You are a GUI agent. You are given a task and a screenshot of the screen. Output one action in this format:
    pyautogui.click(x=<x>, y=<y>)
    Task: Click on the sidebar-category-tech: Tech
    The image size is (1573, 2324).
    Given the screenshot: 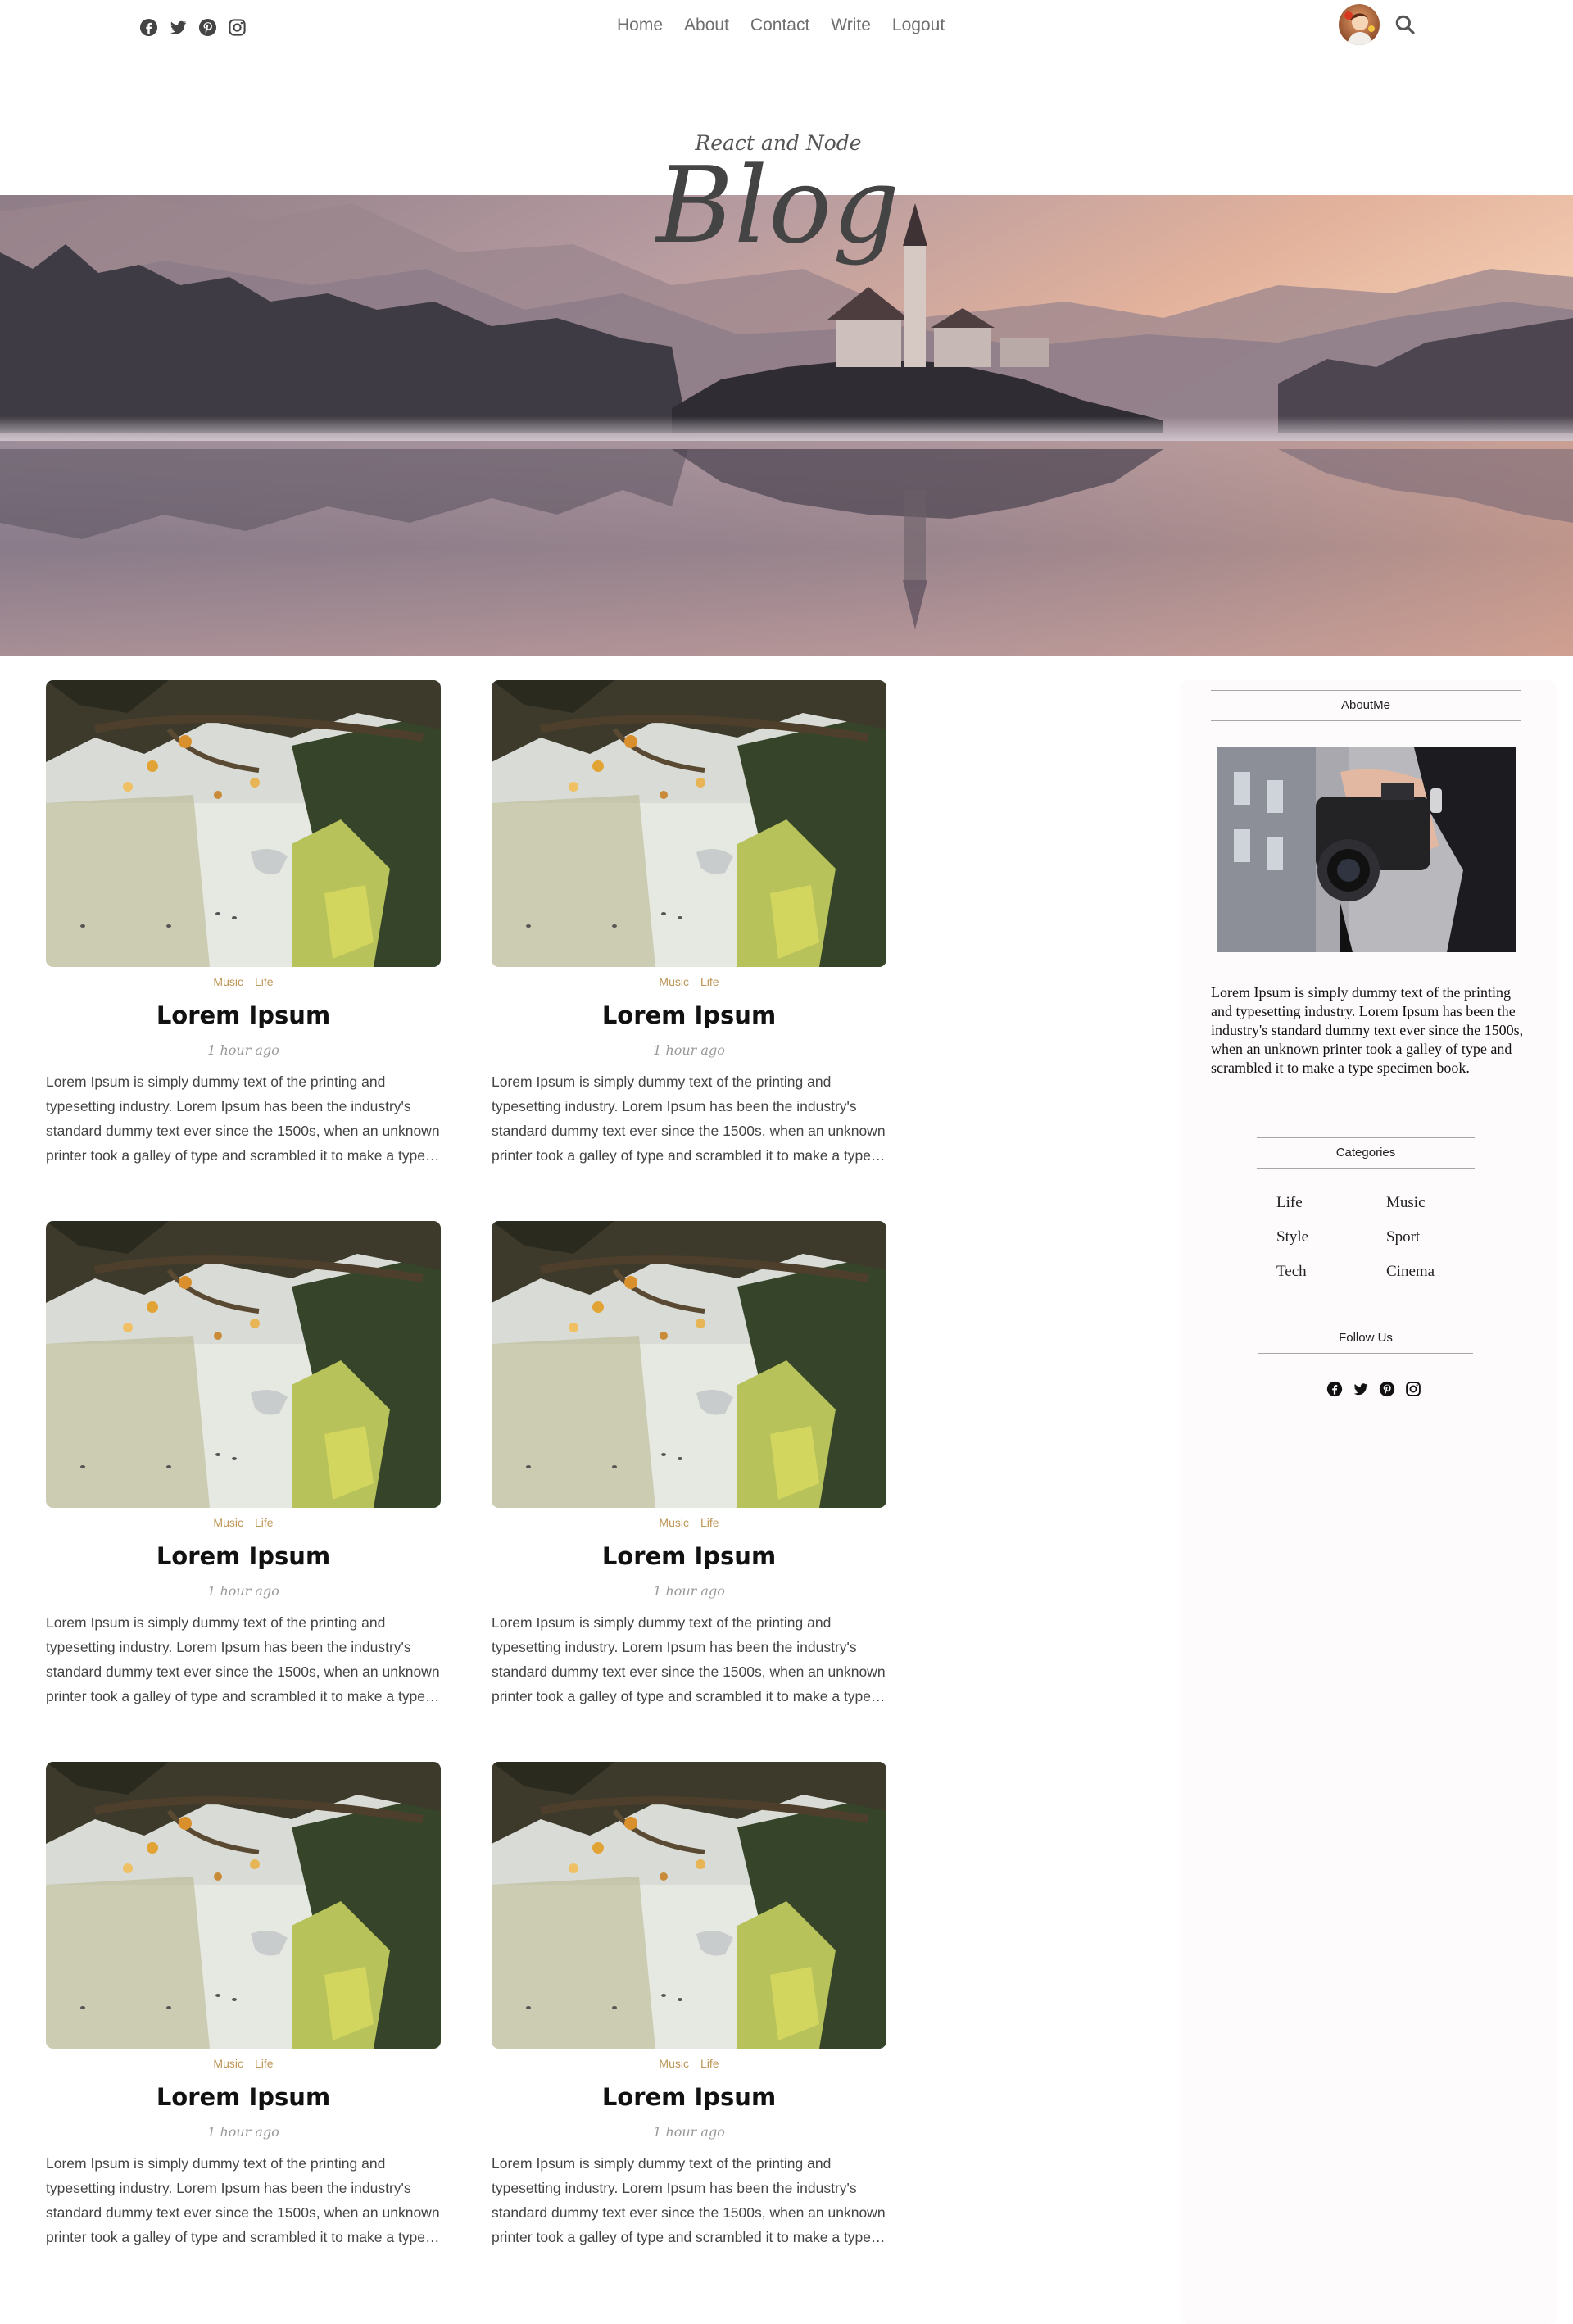 What is the action you would take?
    pyautogui.click(x=1331, y=1272)
    